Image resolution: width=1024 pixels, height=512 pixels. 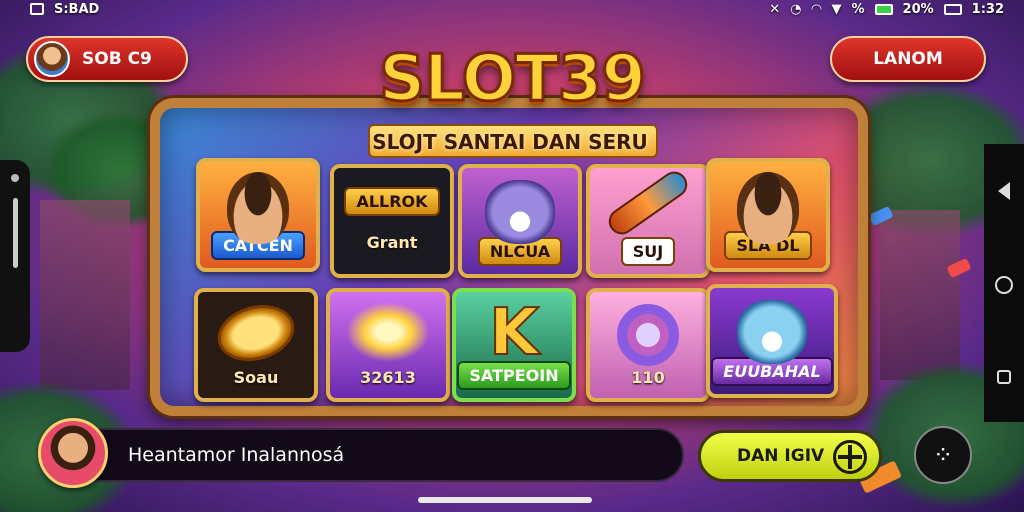 I want to click on profile-avatar, so click(x=52, y=59).